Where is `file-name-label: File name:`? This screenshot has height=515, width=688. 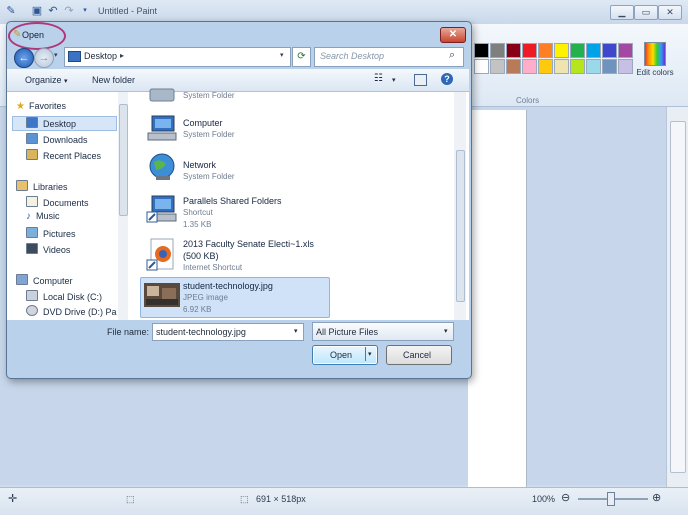 file-name-label: File name: is located at coordinates (128, 332).